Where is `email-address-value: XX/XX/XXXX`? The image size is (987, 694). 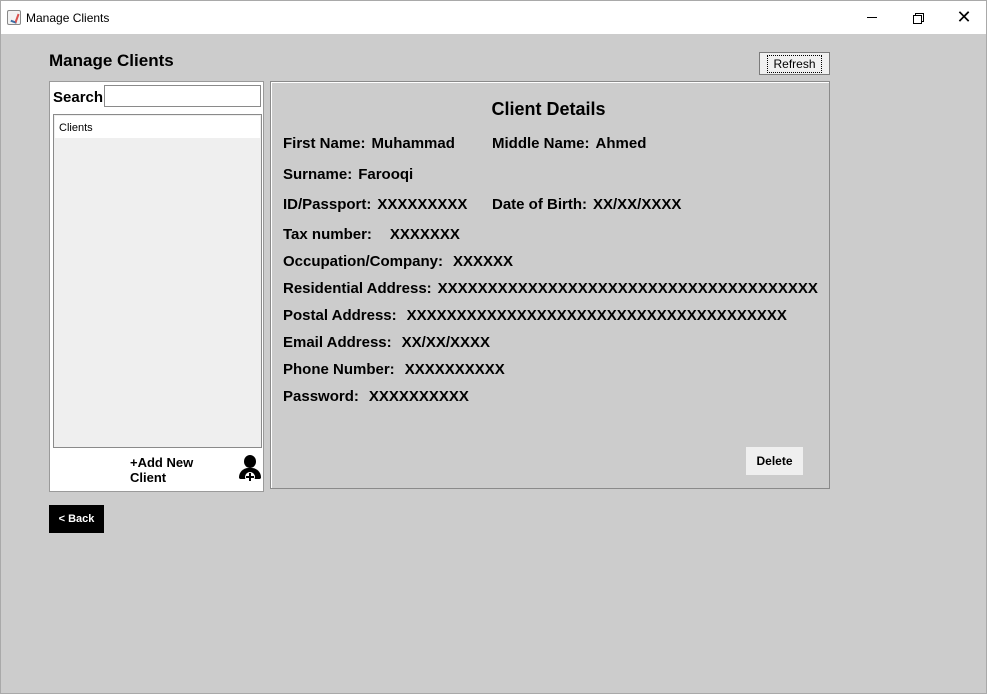 email-address-value: XX/XX/XXXX is located at coordinates (446, 342).